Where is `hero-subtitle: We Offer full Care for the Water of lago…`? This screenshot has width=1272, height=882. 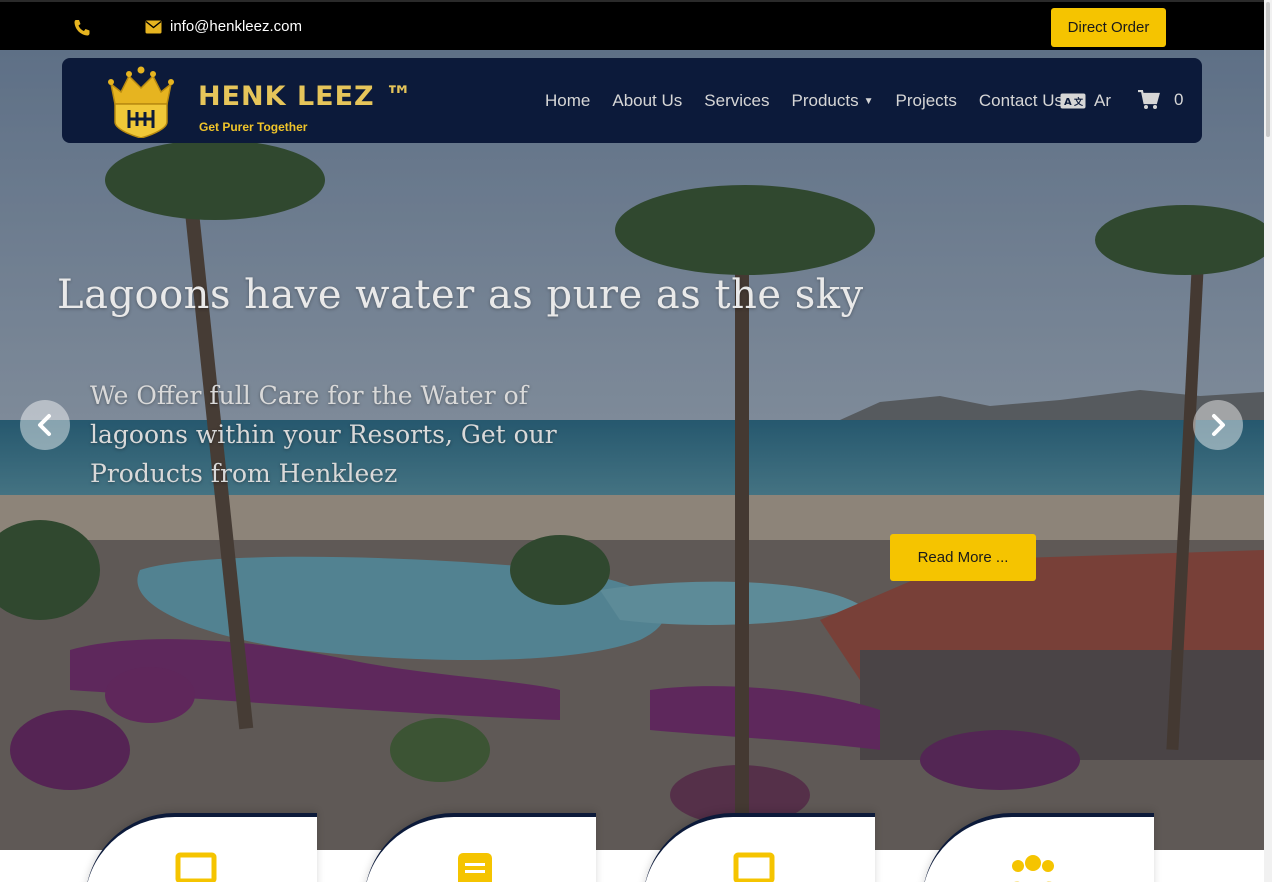
hero-subtitle: We Offer full Care for the Water of lago… is located at coordinates (323, 434).